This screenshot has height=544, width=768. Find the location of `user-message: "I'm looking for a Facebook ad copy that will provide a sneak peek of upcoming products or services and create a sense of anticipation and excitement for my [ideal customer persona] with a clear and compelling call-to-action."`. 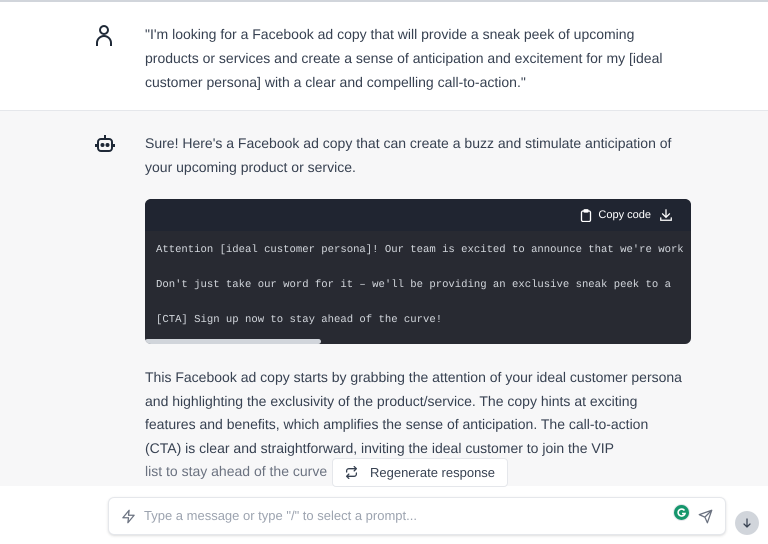

user-message: "I'm looking for a Facebook ad copy that will provide a sneak peek of upcoming products or services and create a sense of anticipation and excitement for my [ideal customer persona] with a clear and compelling call-to-action." is located at coordinates (404, 58).